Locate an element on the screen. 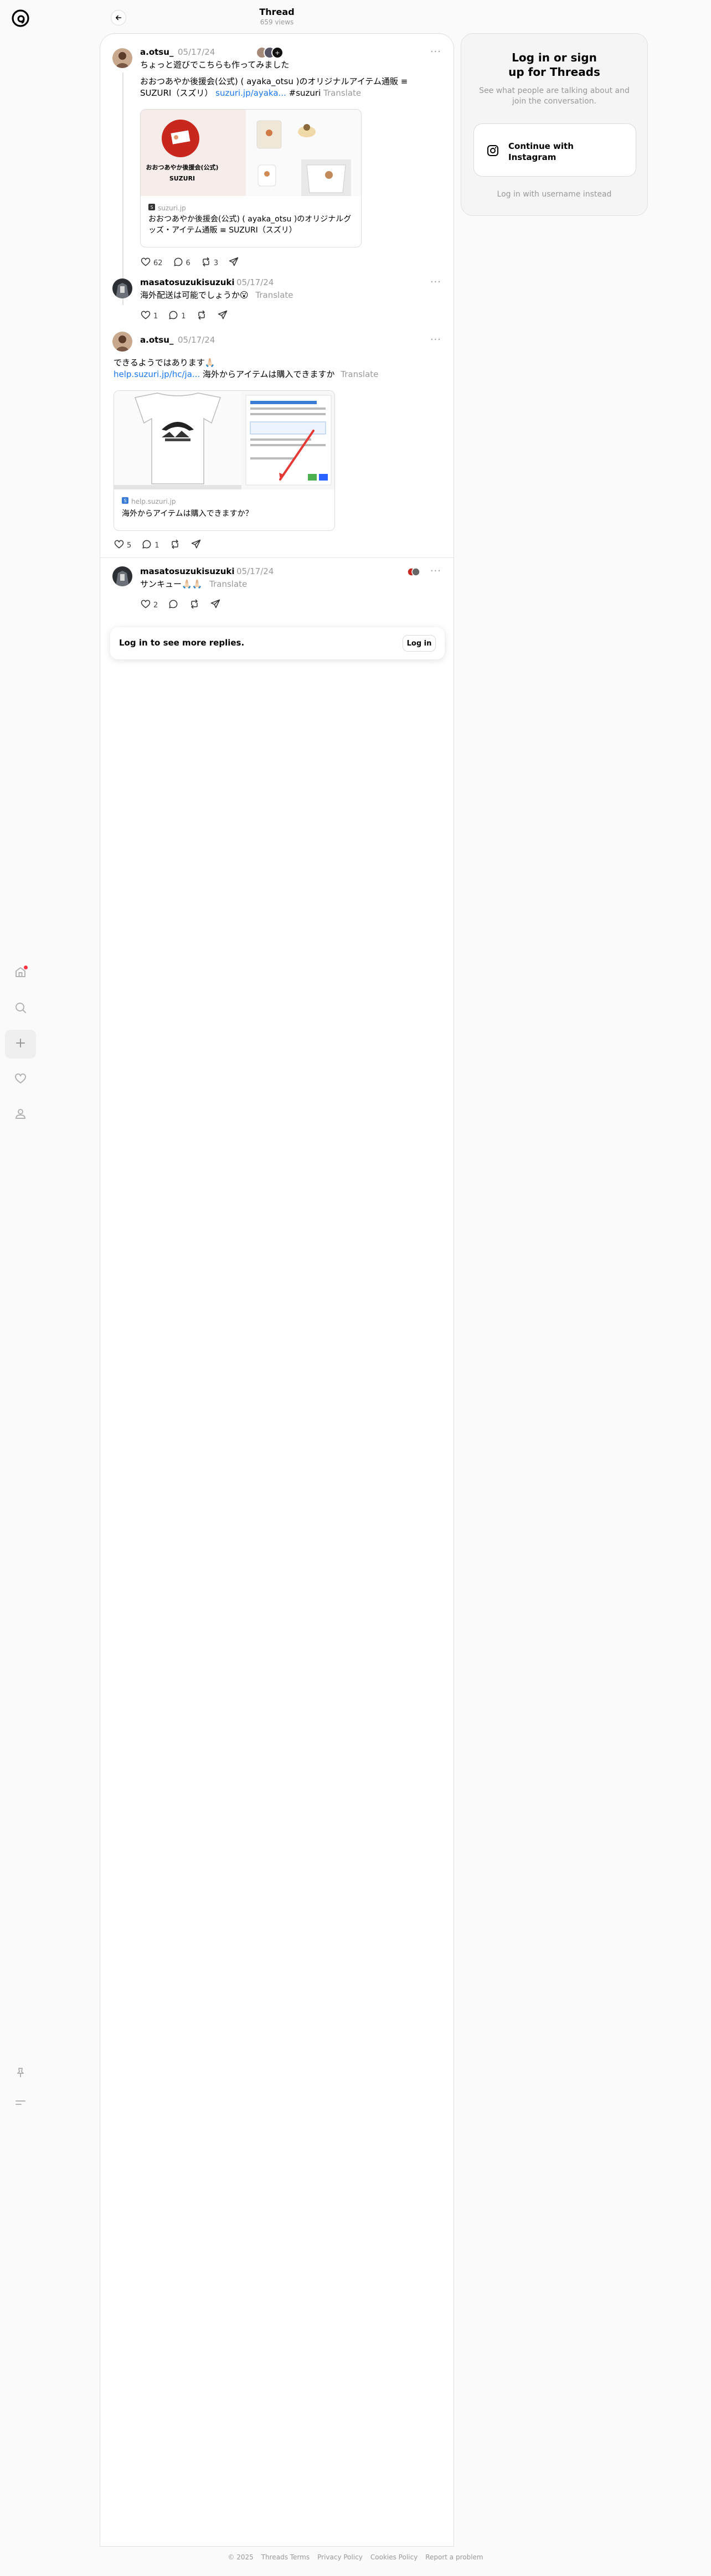 This screenshot has width=711, height=2576. post-text-line: できるようではあります🙏🏻 is located at coordinates (164, 363).